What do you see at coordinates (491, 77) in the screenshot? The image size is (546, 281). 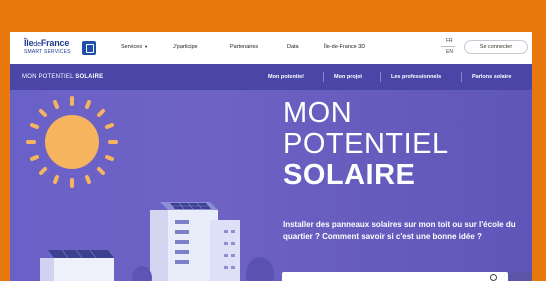 I see `subnav-parlons-solaire: Parlons solaire` at bounding box center [491, 77].